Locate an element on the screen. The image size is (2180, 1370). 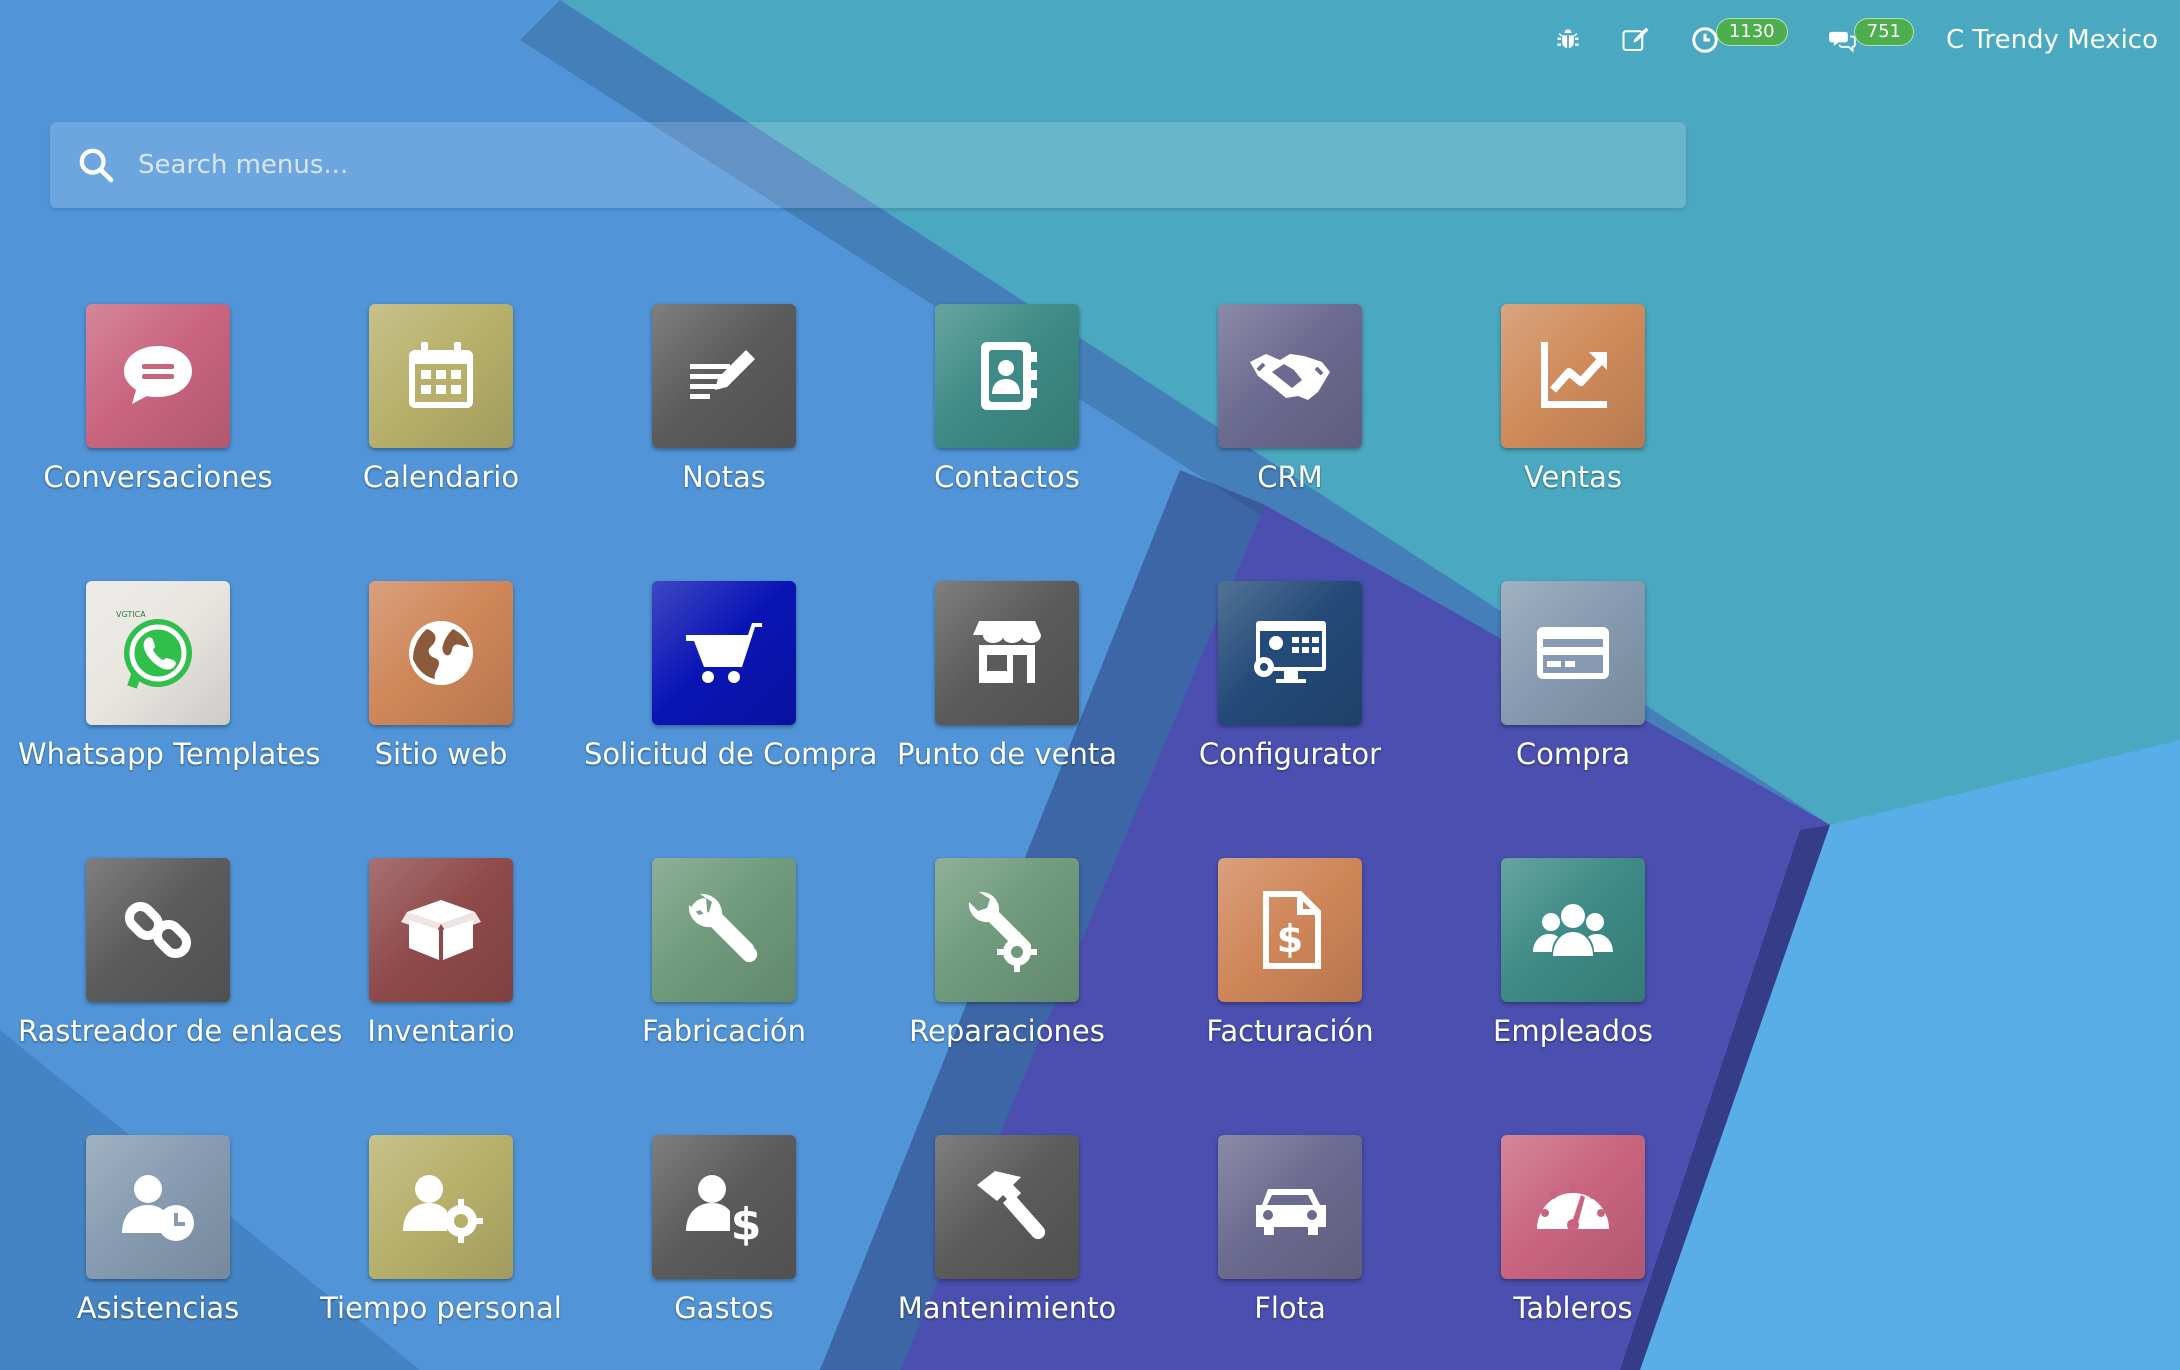
app-reparaciones: Reparaciones is located at coordinates (1007, 953).